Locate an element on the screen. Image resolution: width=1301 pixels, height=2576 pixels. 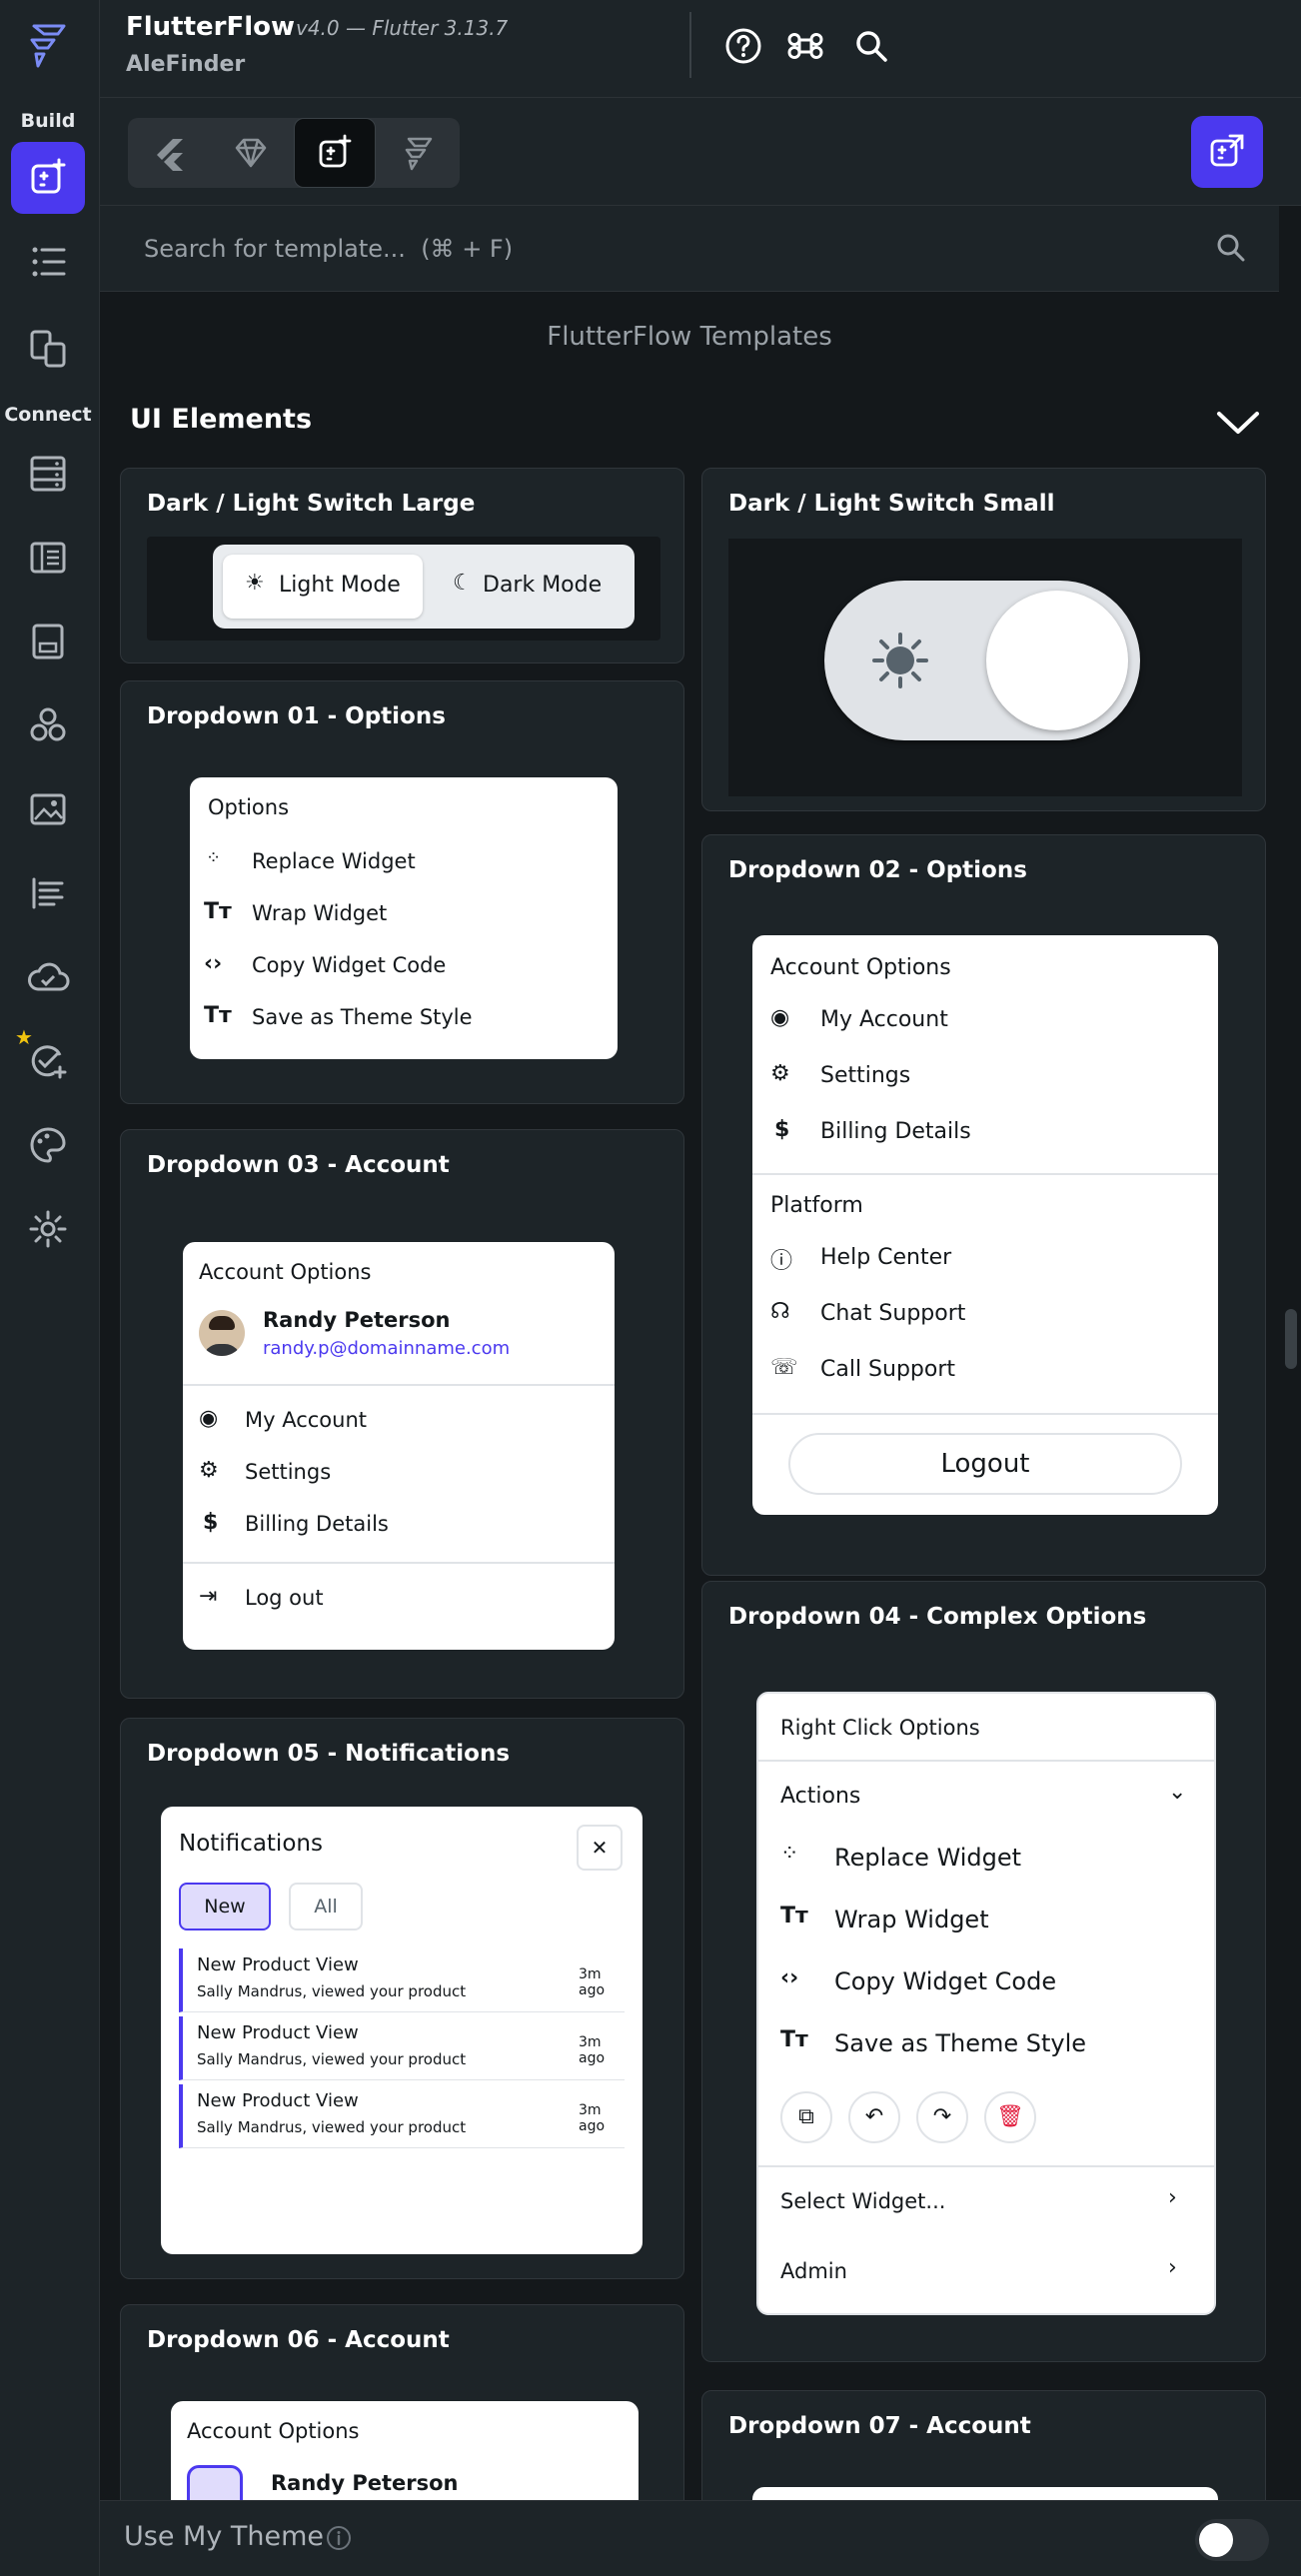
user-email: randy.p@domainname.com is located at coordinates (387, 1348).